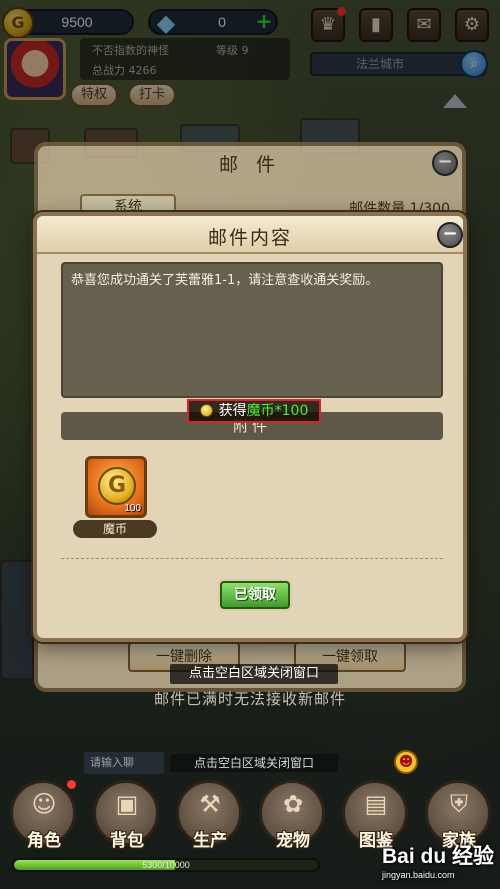  I want to click on nav-production: ⚒ 生产, so click(210, 816).